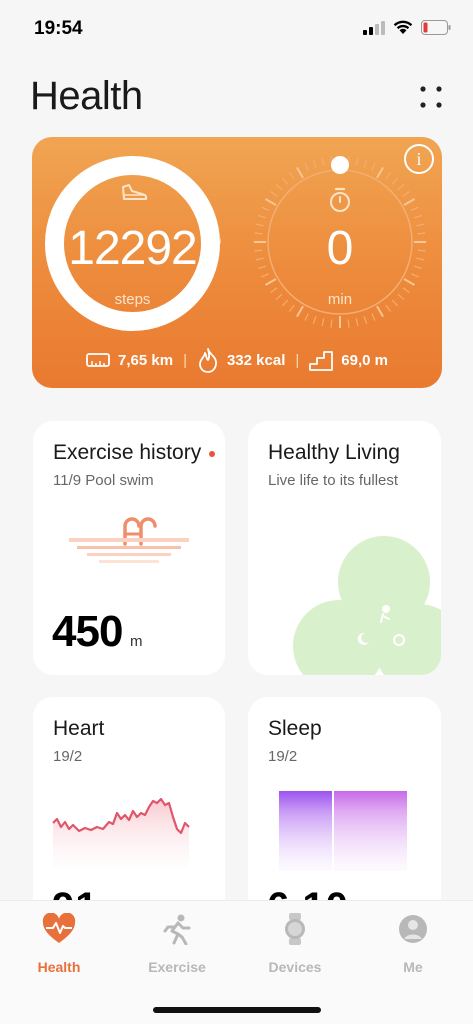 Image resolution: width=473 pixels, height=1024 pixels. What do you see at coordinates (340, 199) in the screenshot?
I see `stopwatch-icon` at bounding box center [340, 199].